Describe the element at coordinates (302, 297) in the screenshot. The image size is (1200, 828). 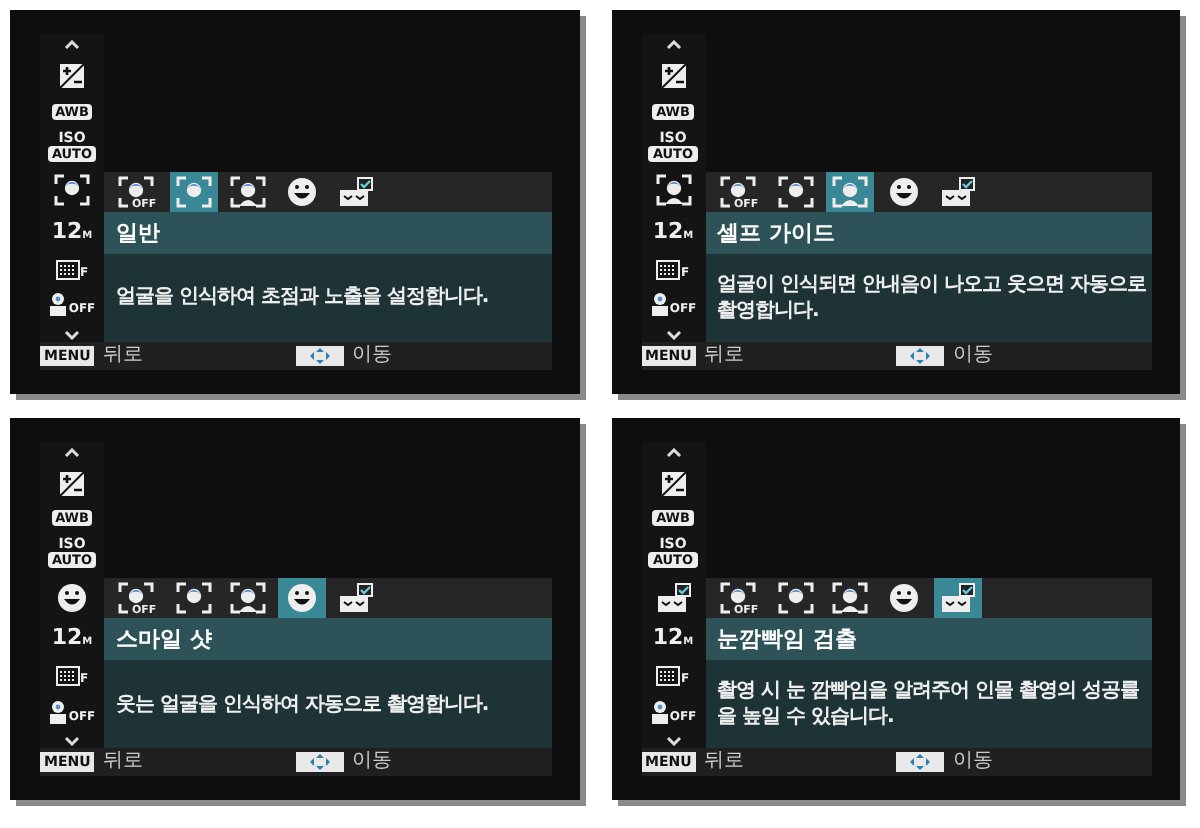
I see `option-description: 얼굴을 인식하여 초점과 노출을 설정합니다.` at that location.